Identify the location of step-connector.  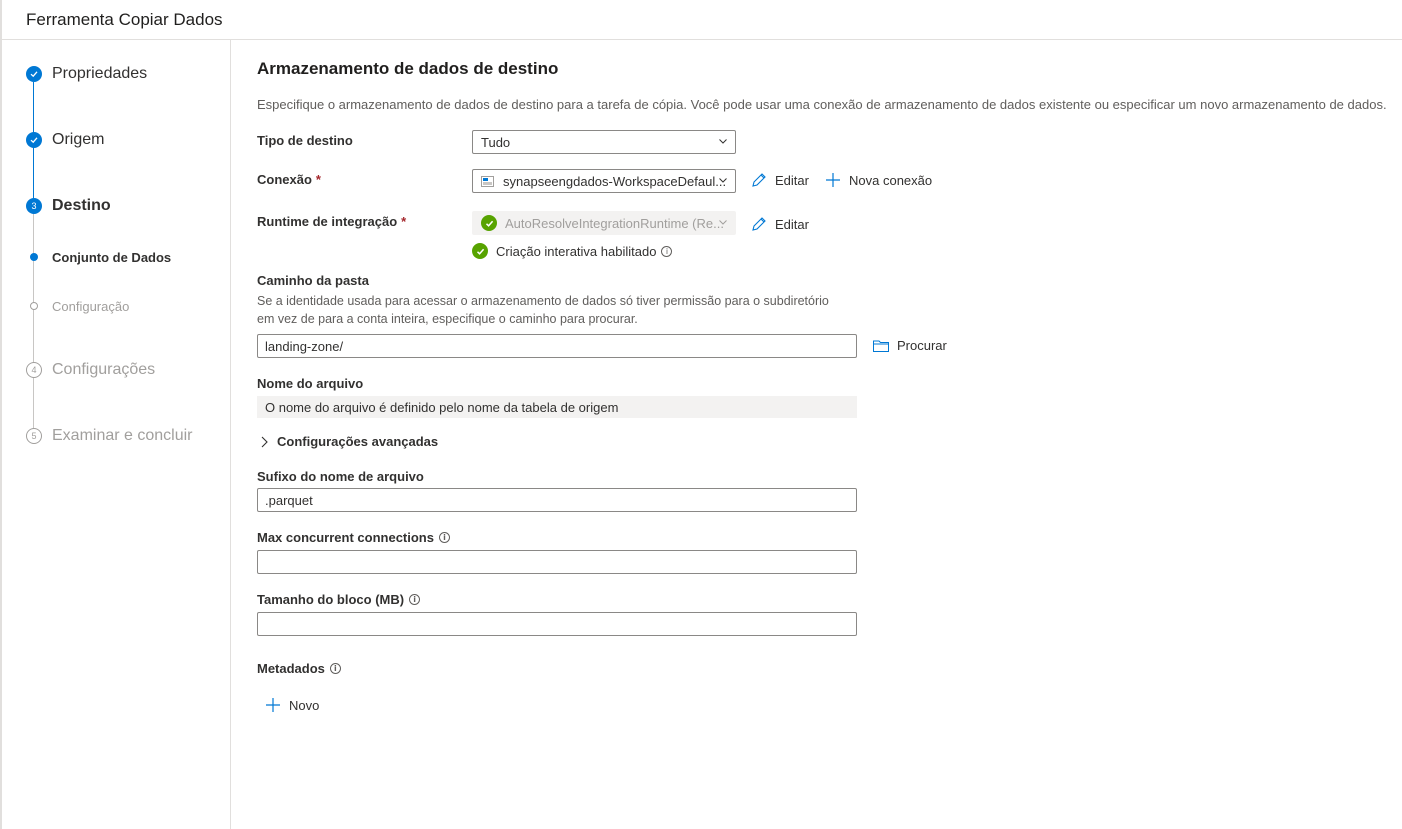
(33, 322).